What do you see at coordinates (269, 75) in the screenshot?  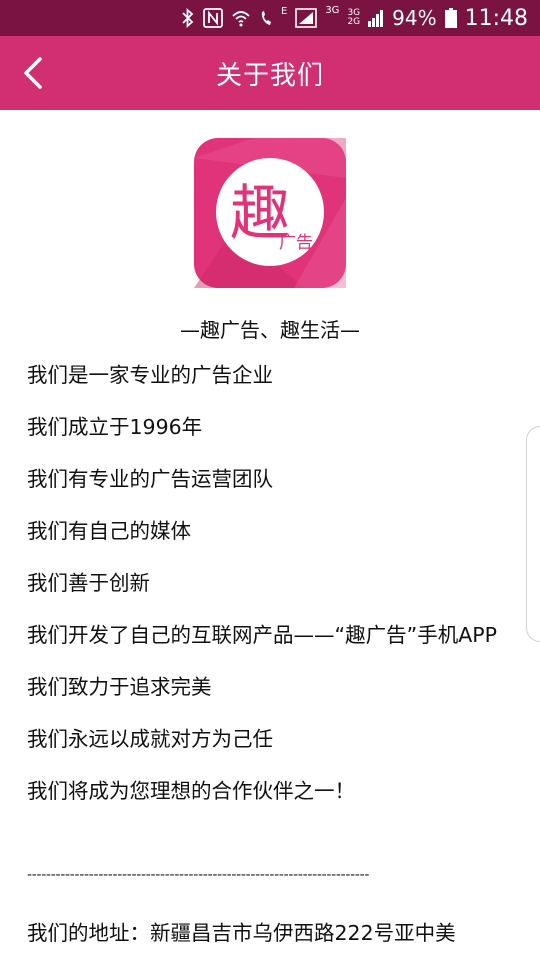 I see `page-title: 关于我们` at bounding box center [269, 75].